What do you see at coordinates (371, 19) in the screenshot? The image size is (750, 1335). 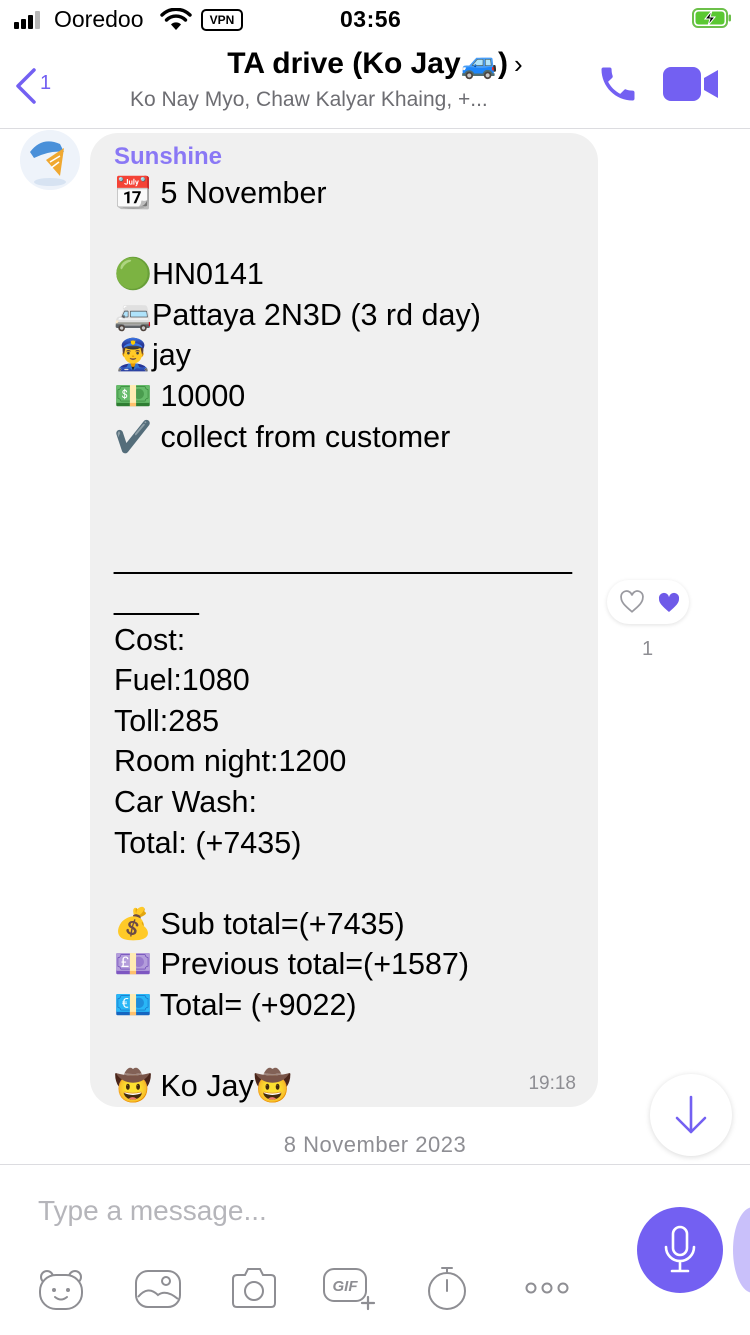 I see `status-time: 03:56` at bounding box center [371, 19].